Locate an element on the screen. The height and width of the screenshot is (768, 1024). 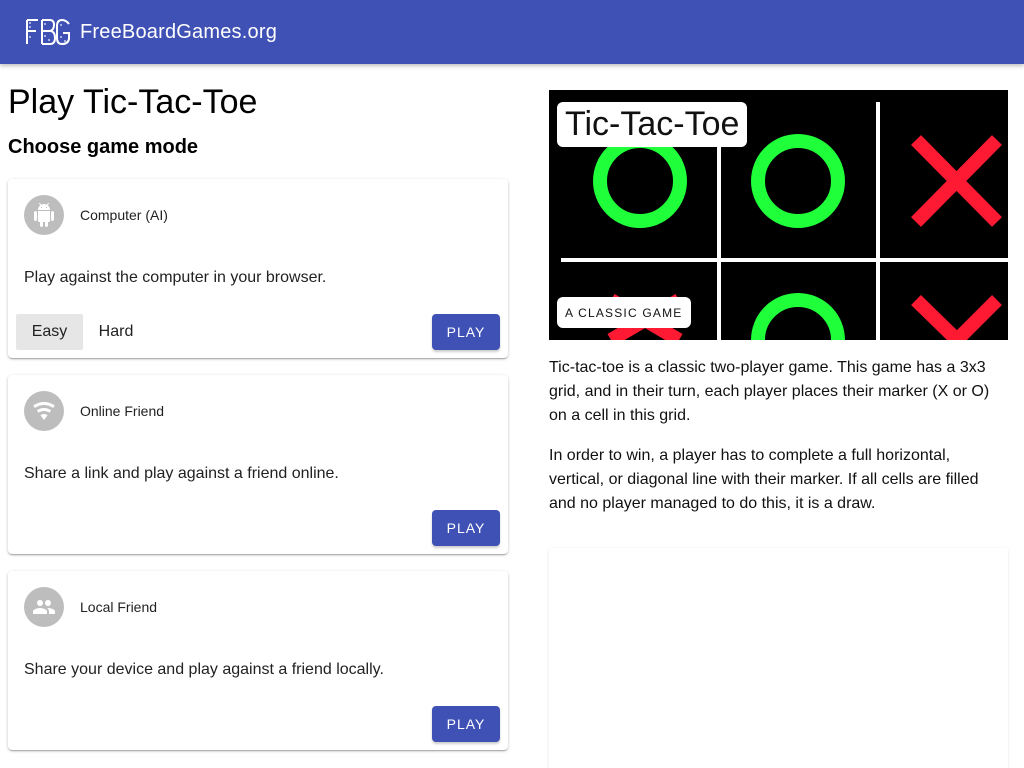
mode-name: Online Friend is located at coordinates (122, 411).